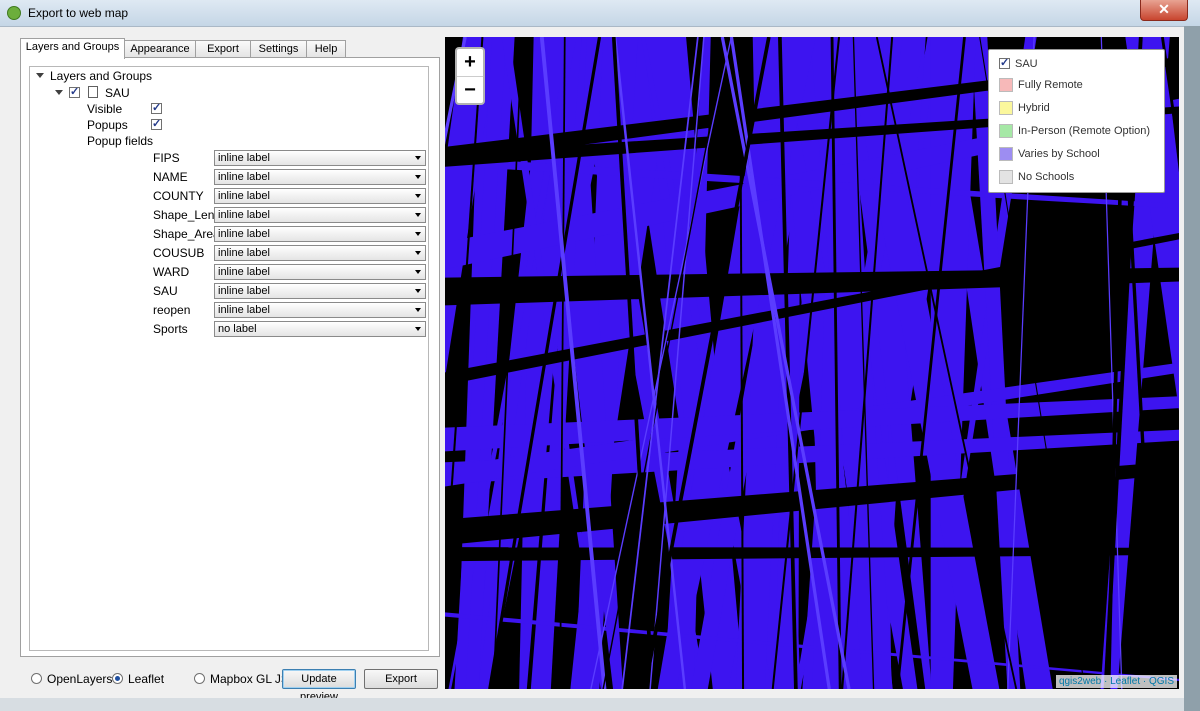 This screenshot has width=1200, height=711. What do you see at coordinates (1046, 177) in the screenshot?
I see `legend-label: No Schools` at bounding box center [1046, 177].